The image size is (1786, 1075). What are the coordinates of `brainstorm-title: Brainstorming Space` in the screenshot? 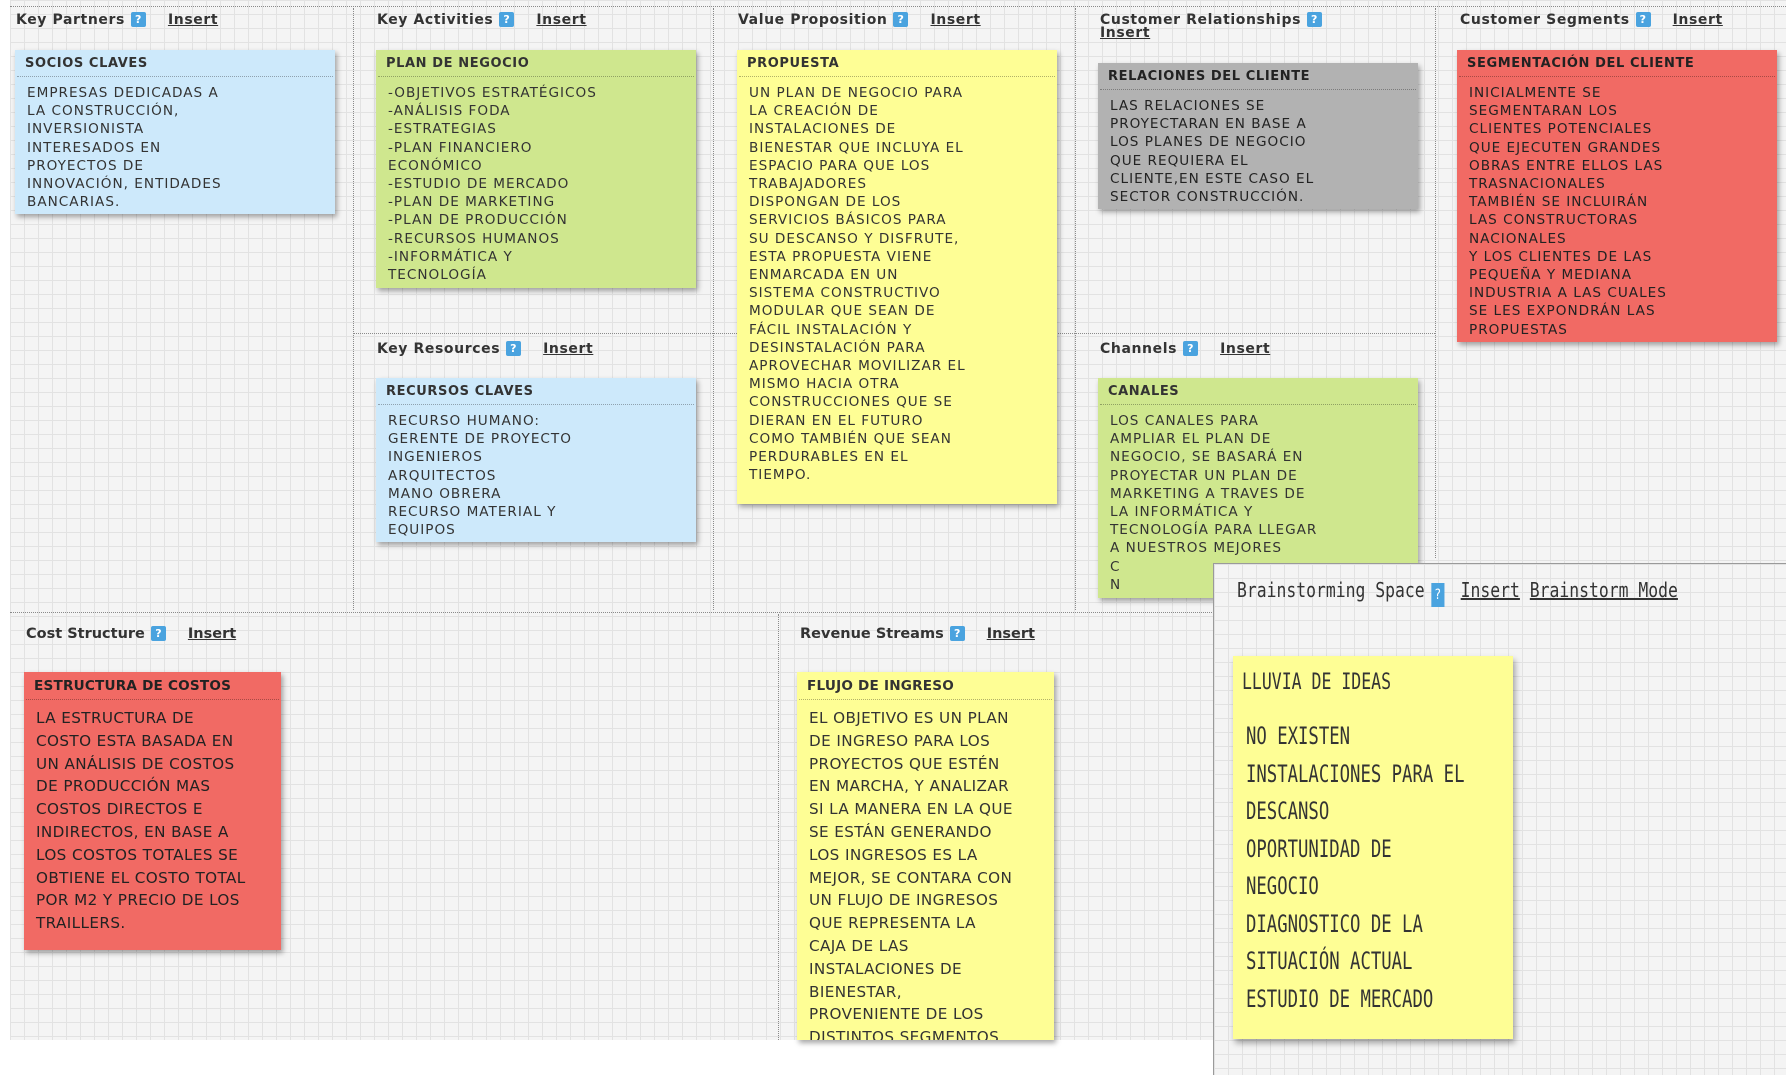 It's located at (1331, 590).